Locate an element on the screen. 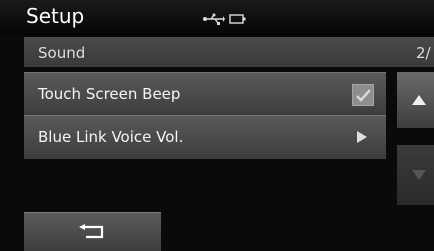 The image size is (434, 251). page-indicator: 2/ is located at coordinates (423, 53).